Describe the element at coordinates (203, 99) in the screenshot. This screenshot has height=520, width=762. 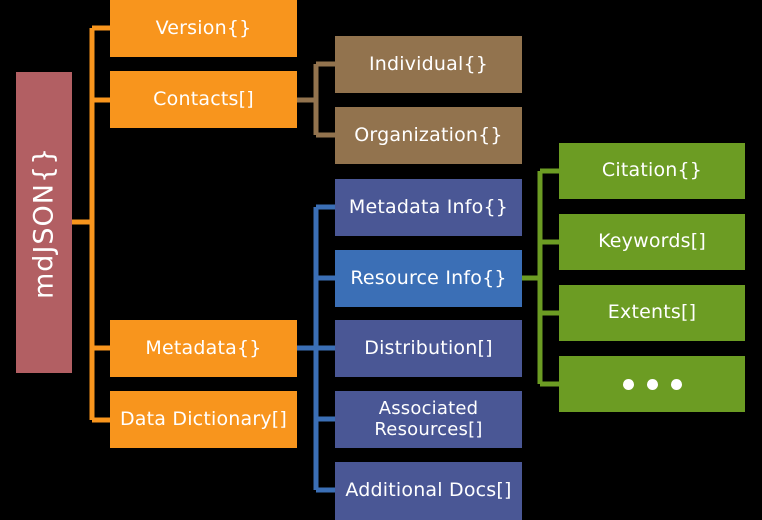
I see `node-contacts: Contacts[]` at that location.